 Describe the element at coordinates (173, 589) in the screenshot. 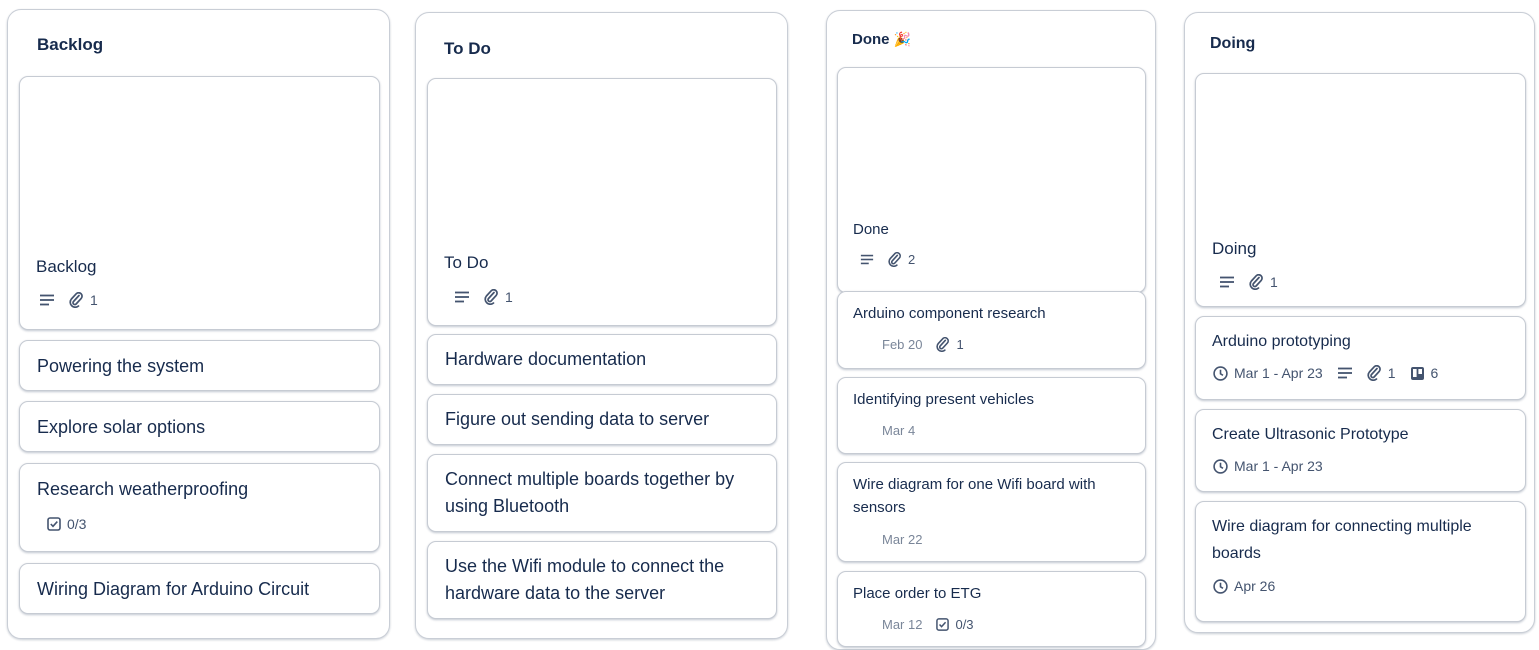

I see `card-title: Wiring Diagram for Arduino Circuit` at that location.